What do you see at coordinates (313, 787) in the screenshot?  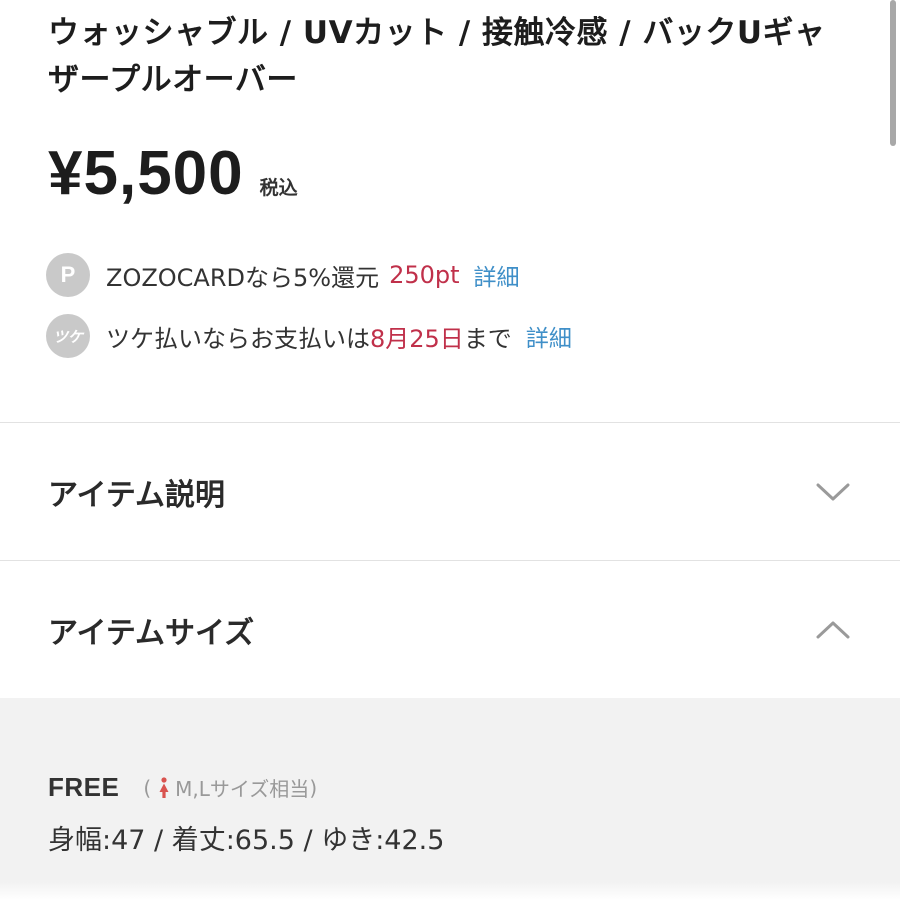 I see `size-note-close-paren: )` at bounding box center [313, 787].